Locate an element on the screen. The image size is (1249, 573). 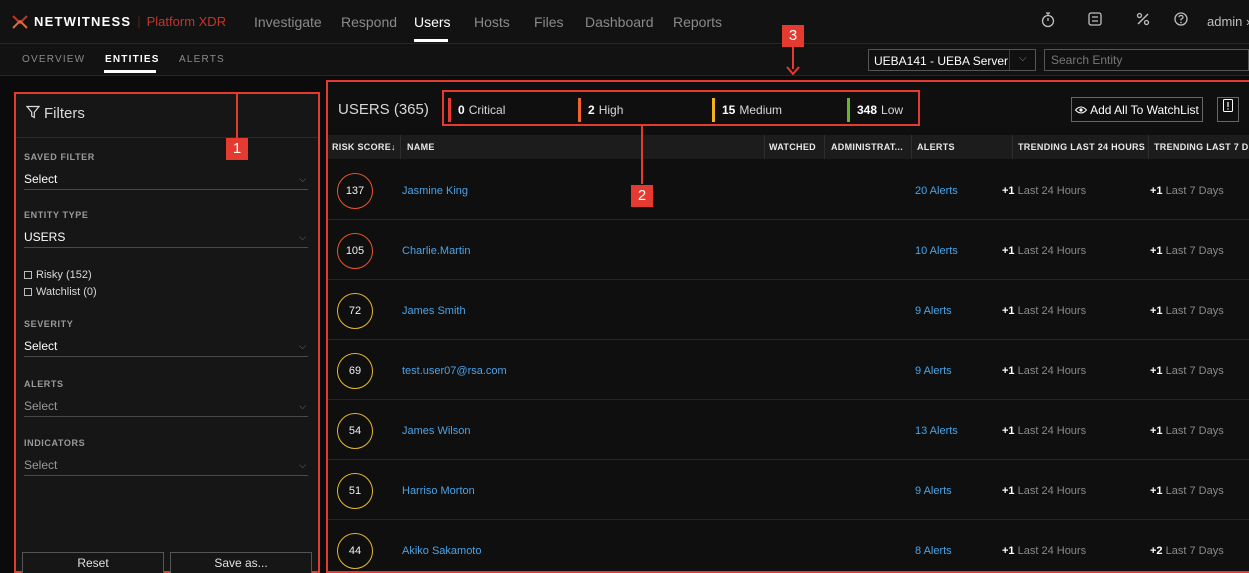
user-name-link: Harriso Morton is located at coordinates (438, 491).